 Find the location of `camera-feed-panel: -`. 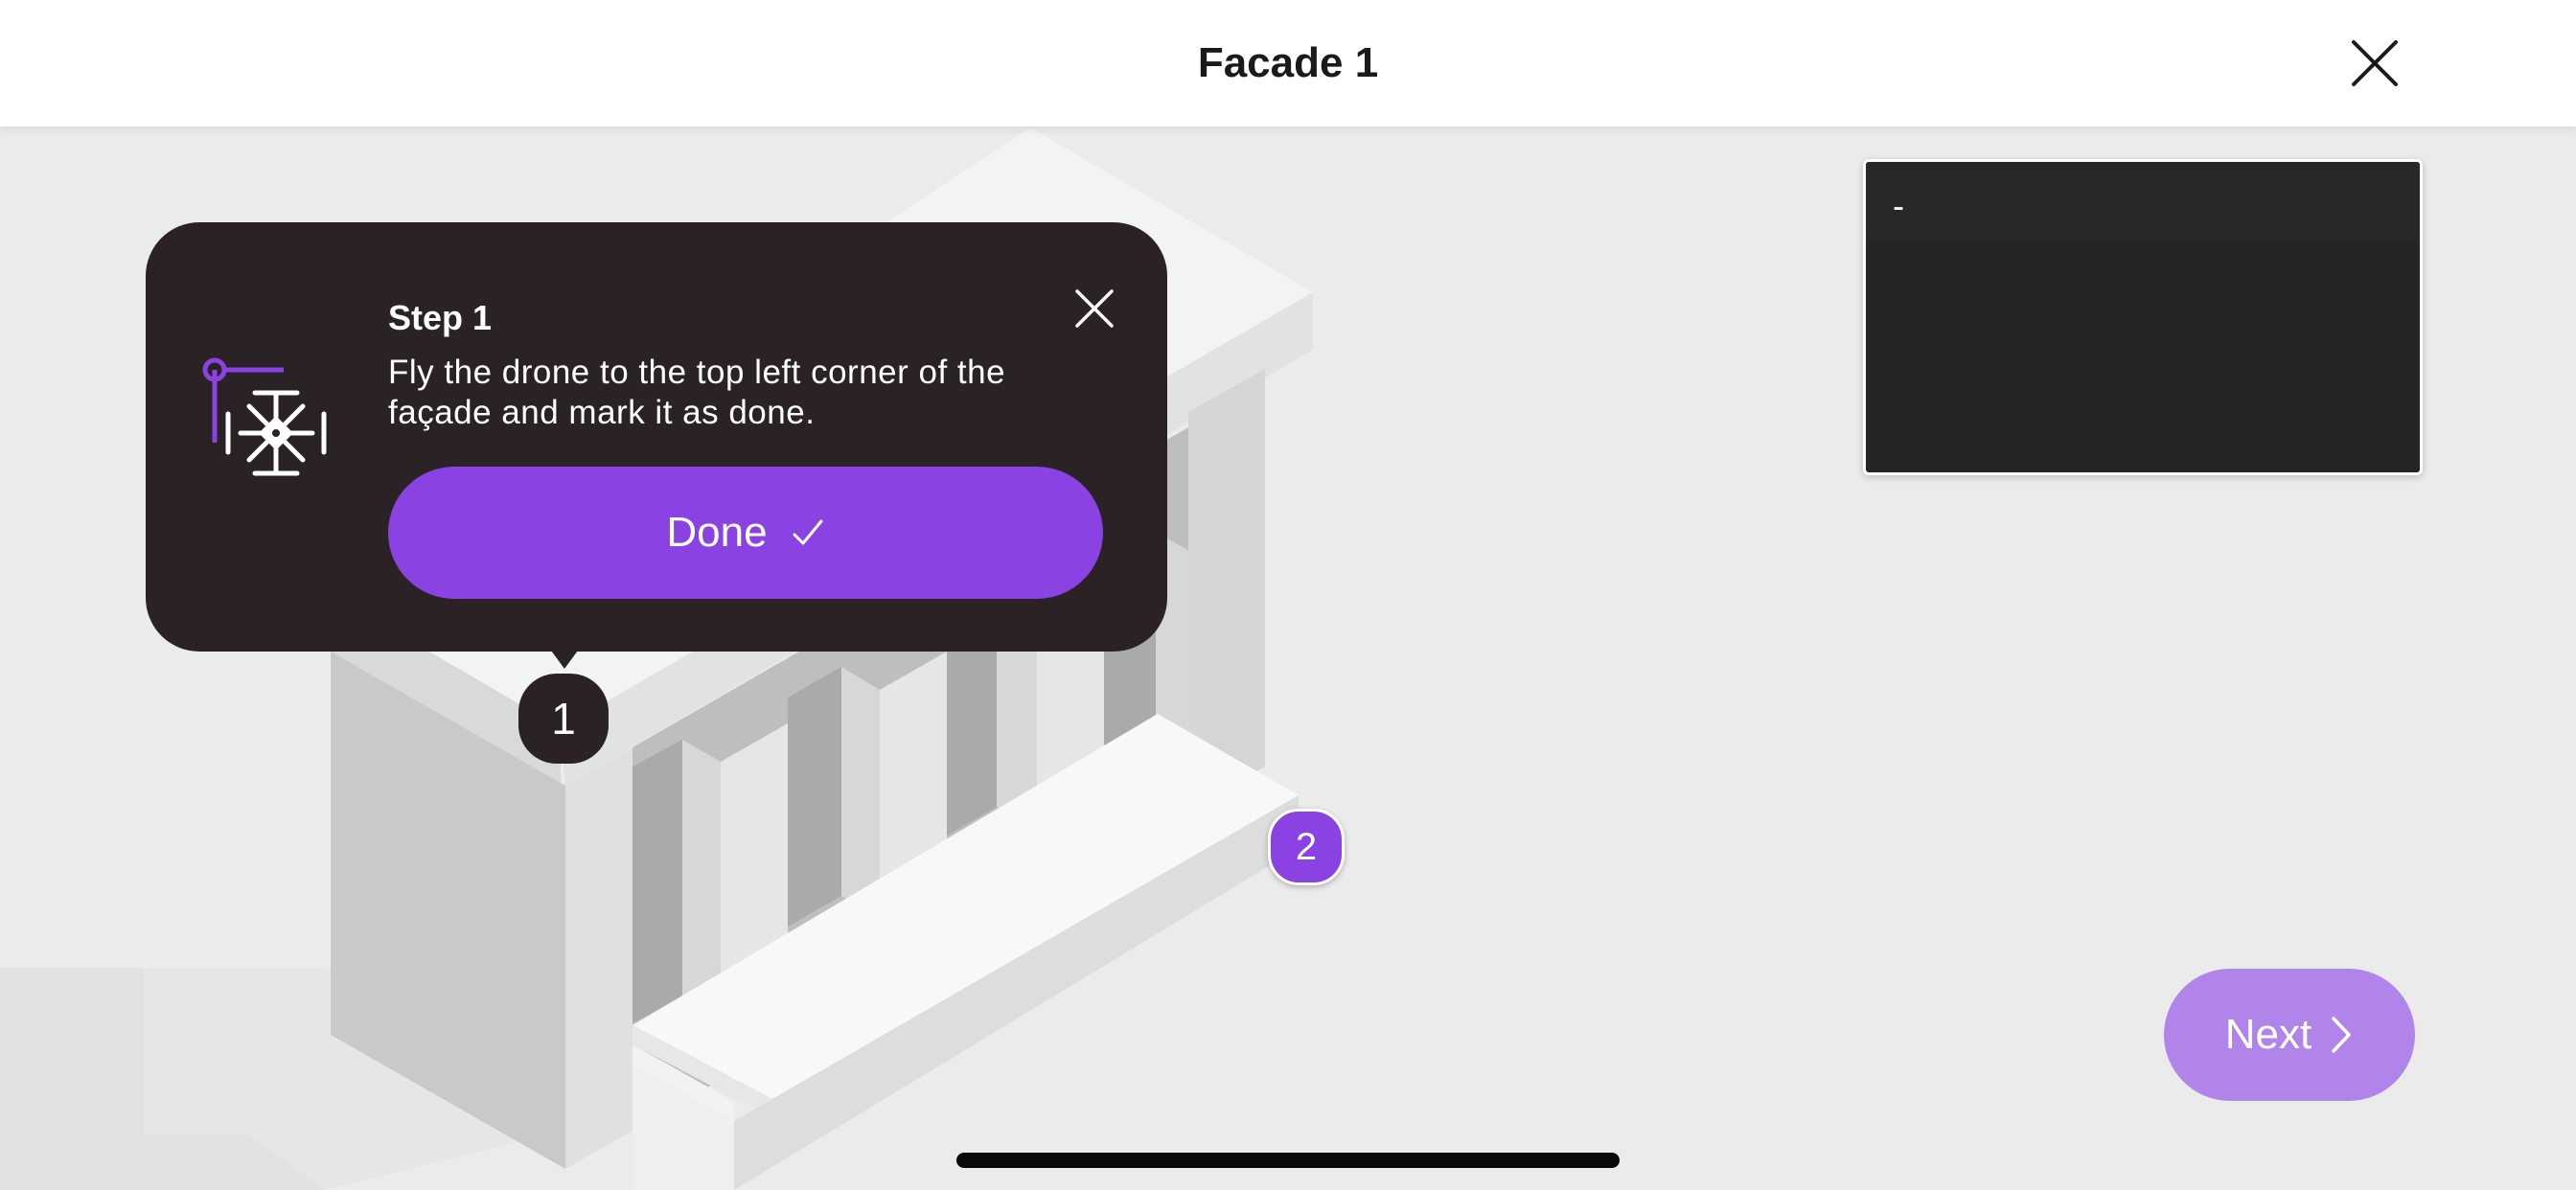

camera-feed-panel: - is located at coordinates (2143, 317).